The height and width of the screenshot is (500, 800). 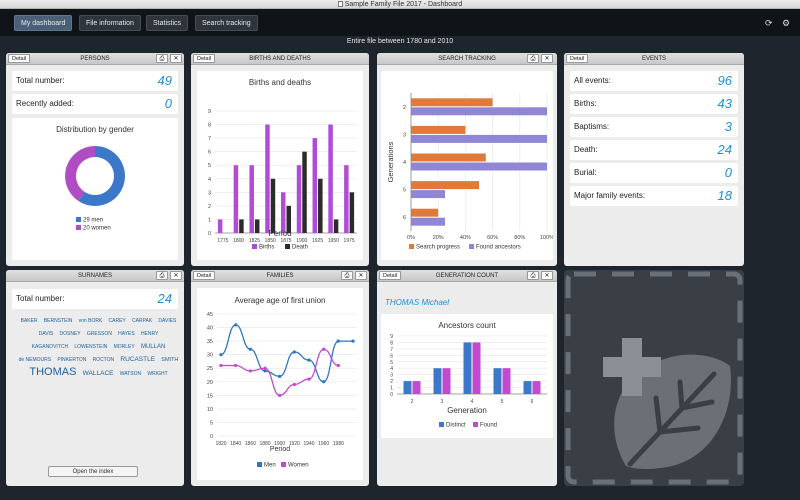 What do you see at coordinates (71, 360) in the screenshot?
I see `surname-tag: PINKERTON` at bounding box center [71, 360].